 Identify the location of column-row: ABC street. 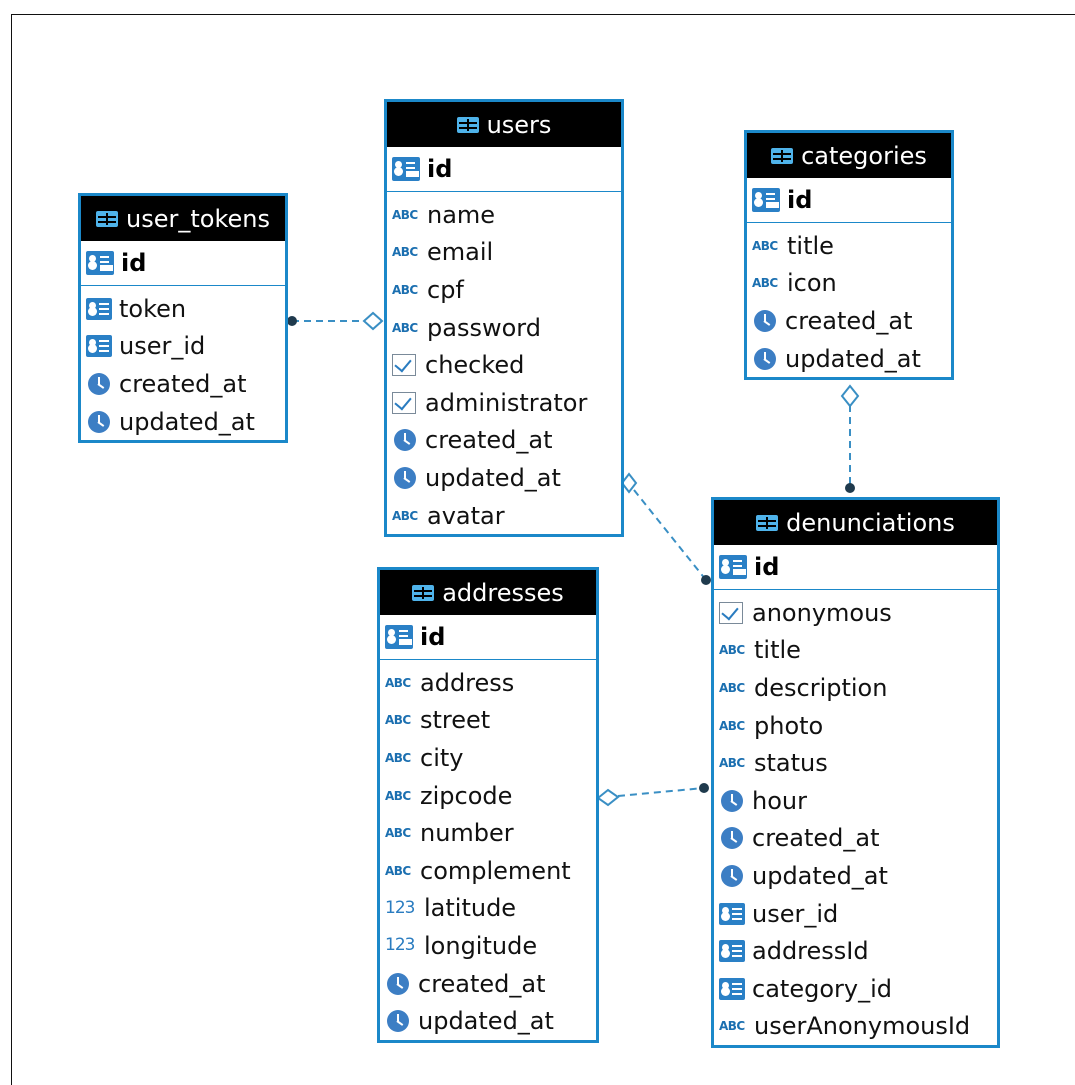
(488, 721).